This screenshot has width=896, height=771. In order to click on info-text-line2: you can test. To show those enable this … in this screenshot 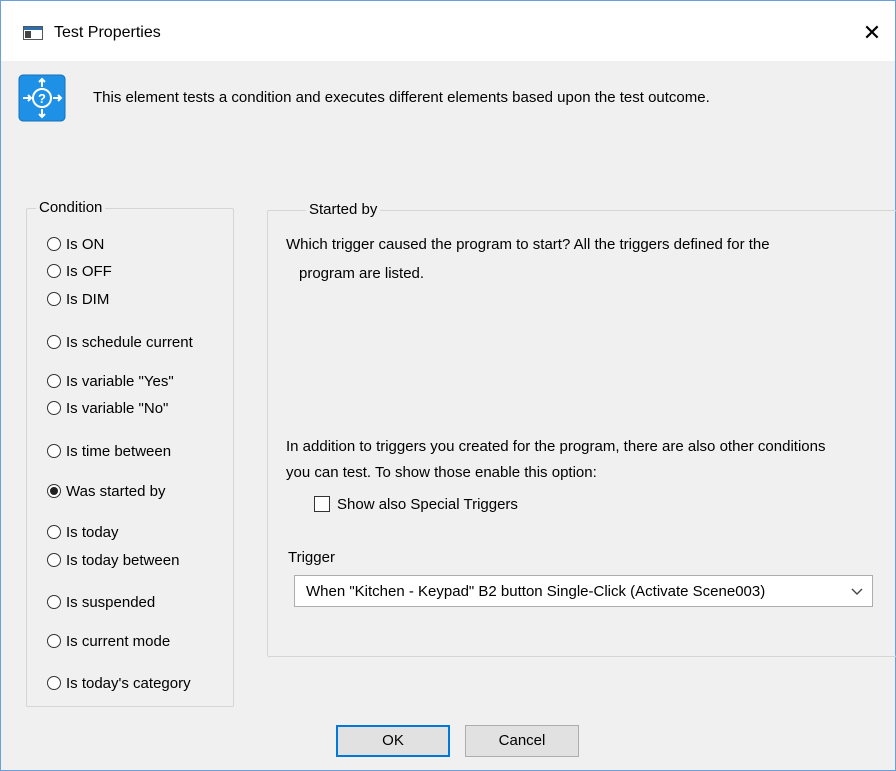, I will do `click(441, 472)`.